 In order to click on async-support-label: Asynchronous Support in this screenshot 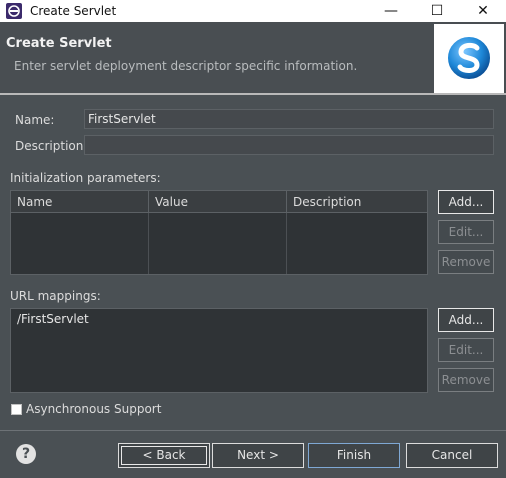, I will do `click(93, 409)`.